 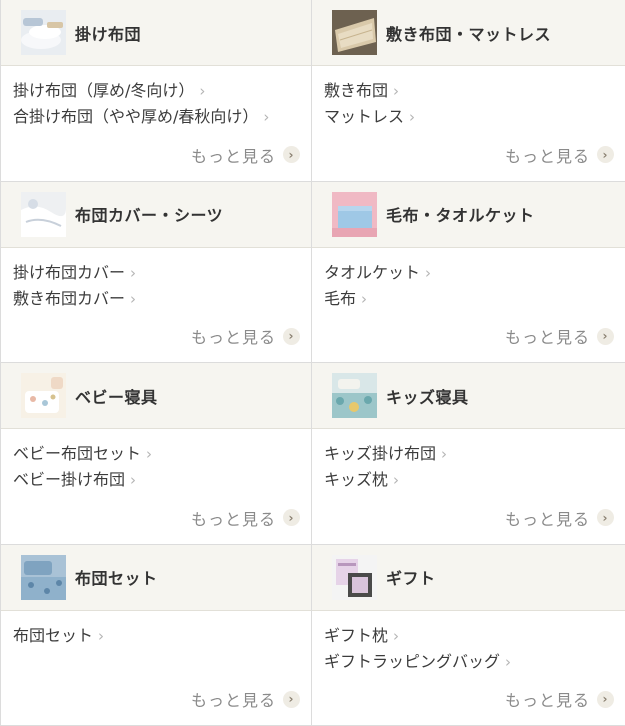 What do you see at coordinates (354, 32) in the screenshot?
I see `mattress-photo-icon` at bounding box center [354, 32].